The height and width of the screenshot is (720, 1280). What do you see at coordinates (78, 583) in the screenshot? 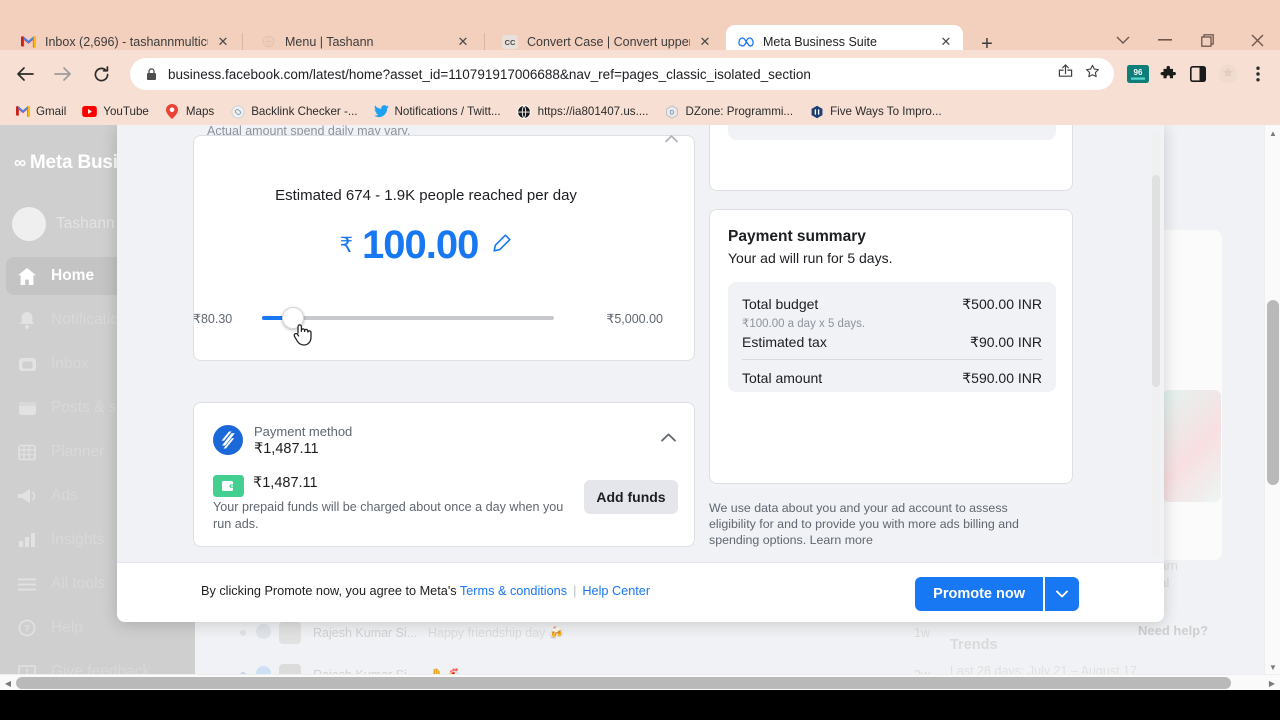
I see `sidebar-item-label: All tools` at bounding box center [78, 583].